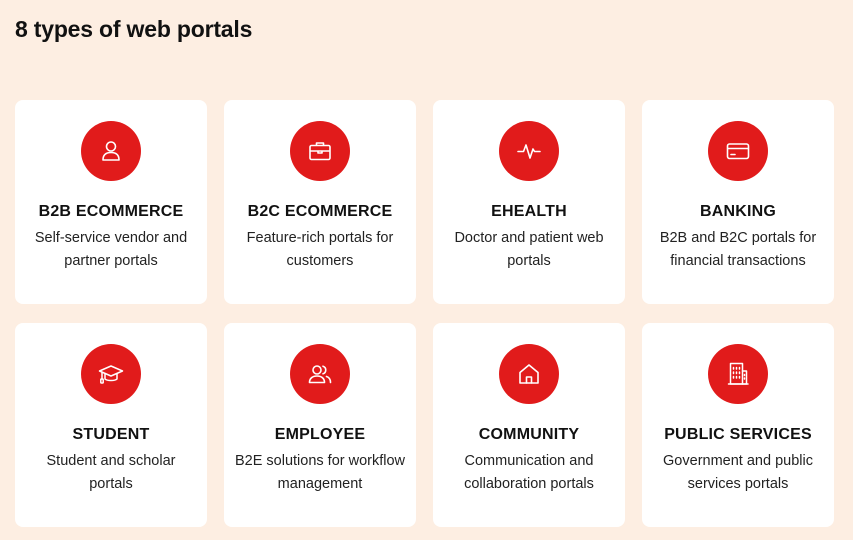 The image size is (853, 540). What do you see at coordinates (111, 434) in the screenshot?
I see `card-title: STUDENT` at bounding box center [111, 434].